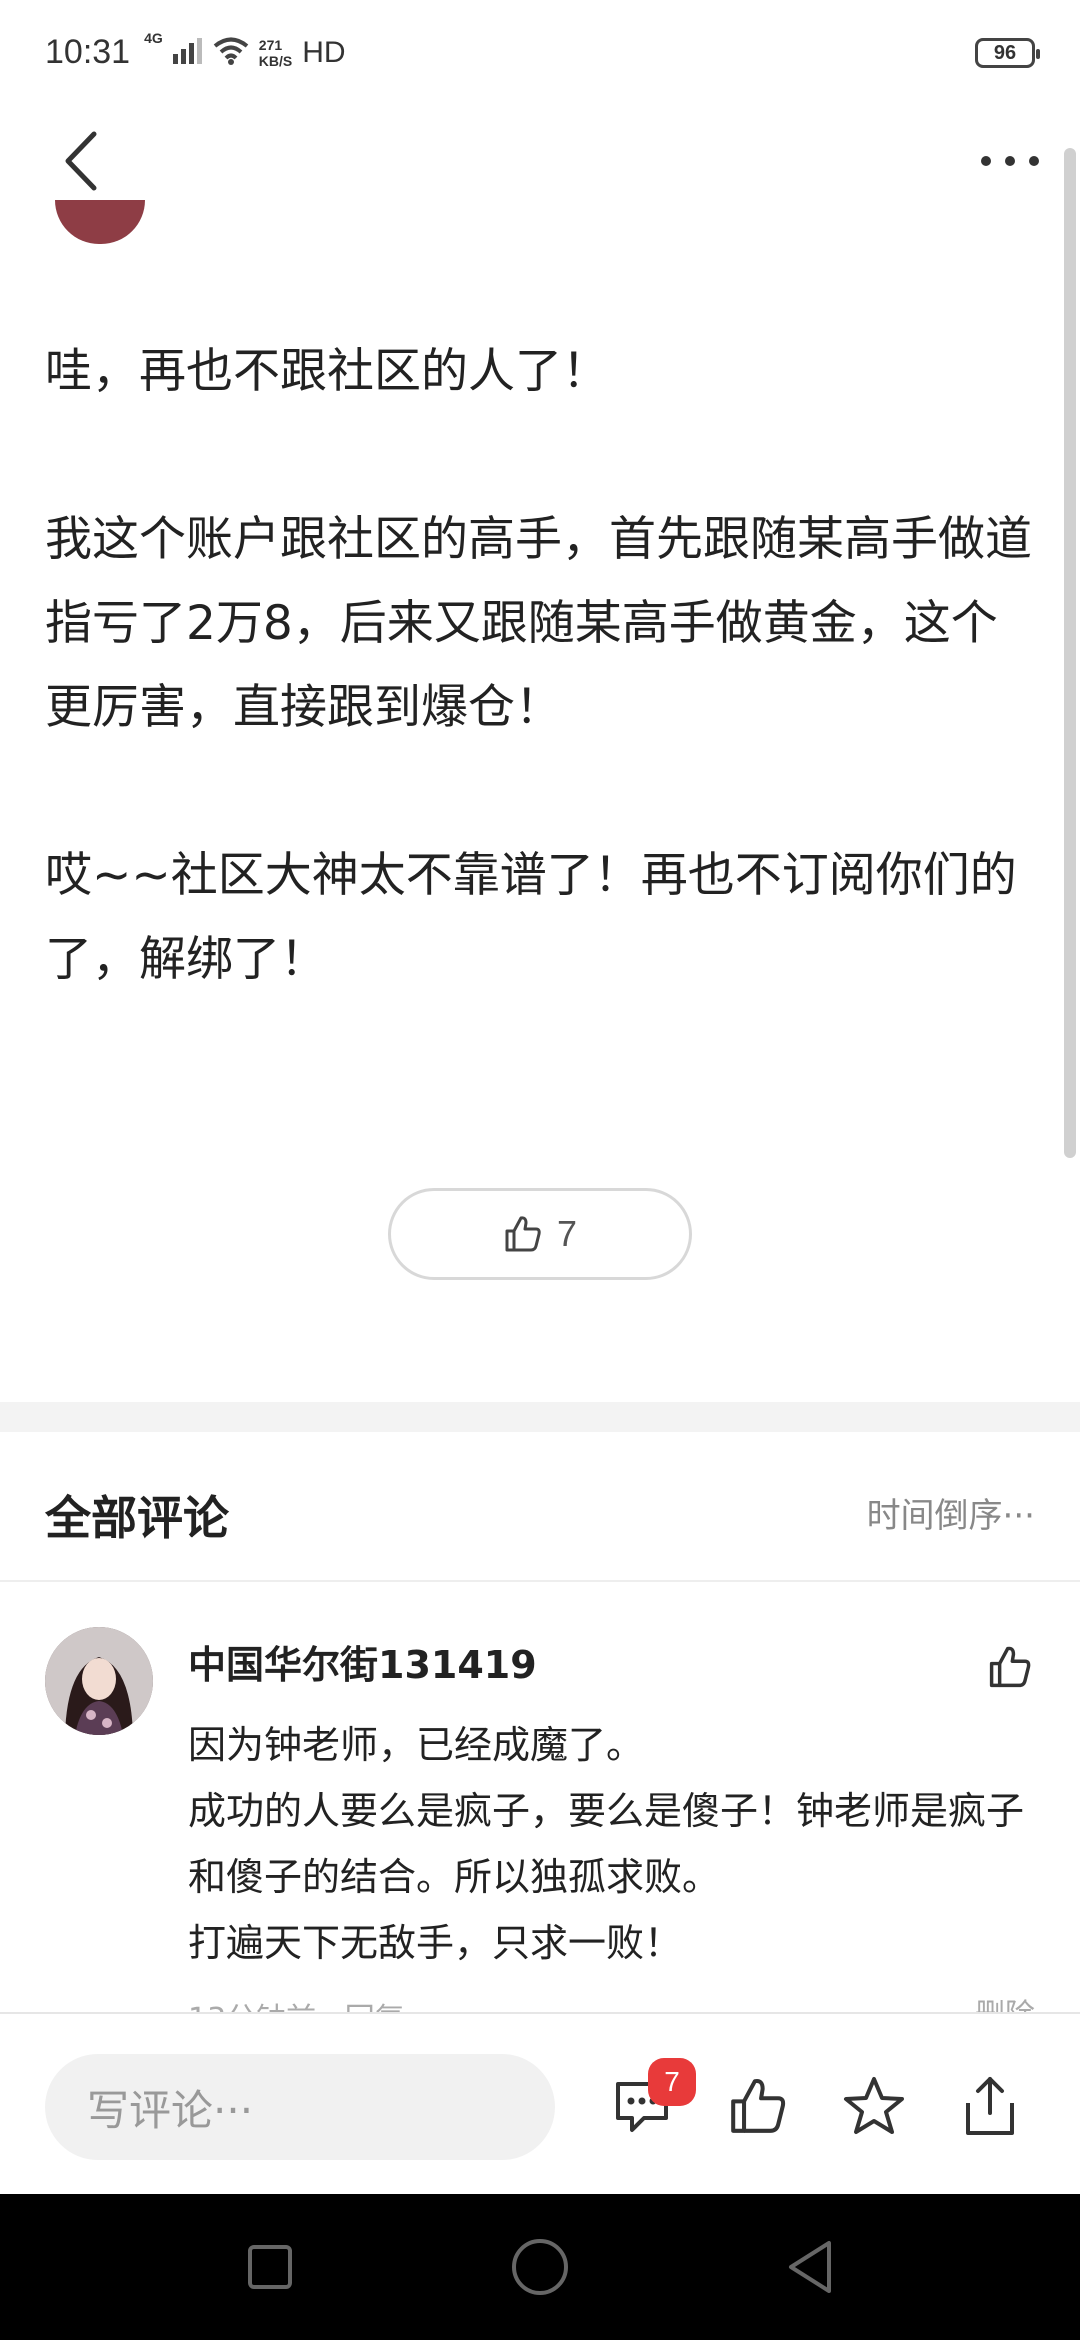  What do you see at coordinates (672, 2082) in the screenshot?
I see `comment-count-badge: 7` at bounding box center [672, 2082].